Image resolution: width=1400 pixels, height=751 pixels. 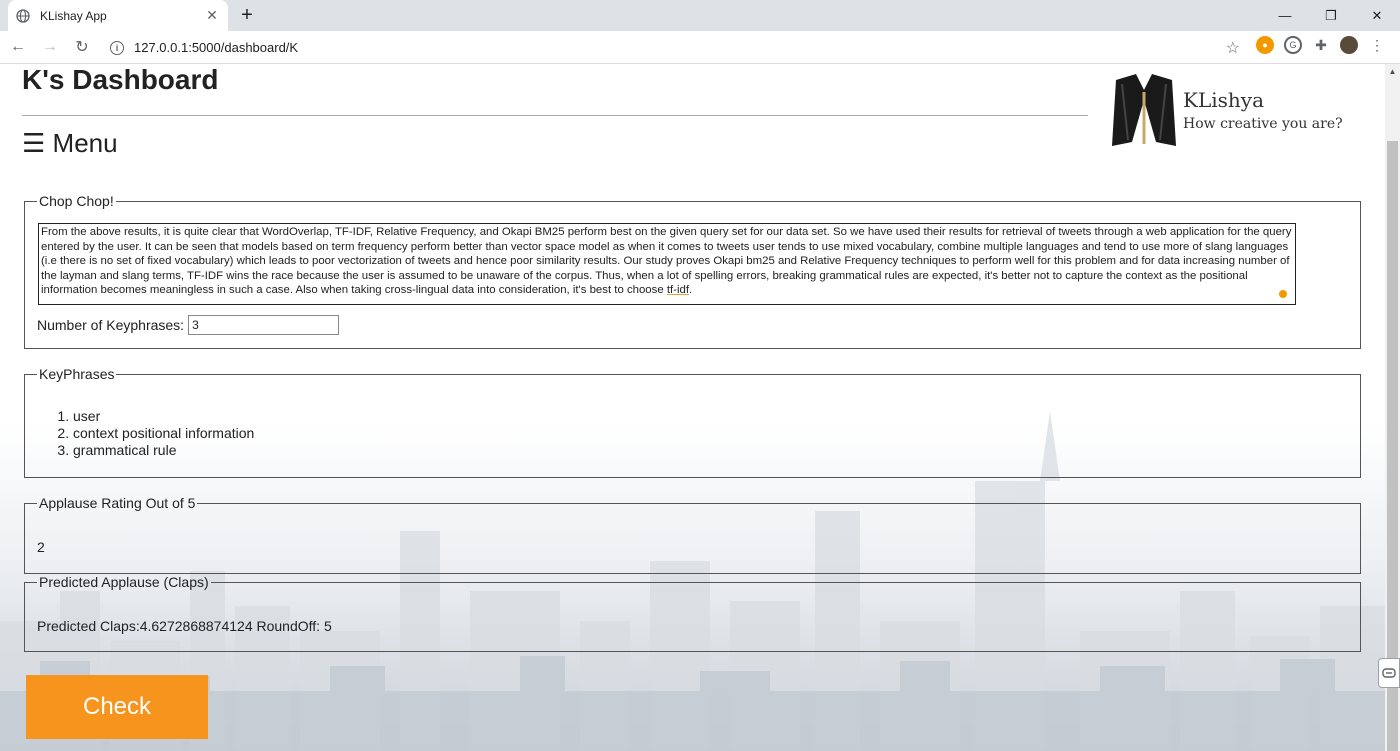 What do you see at coordinates (1349, 45) in the screenshot?
I see `avatar` at bounding box center [1349, 45].